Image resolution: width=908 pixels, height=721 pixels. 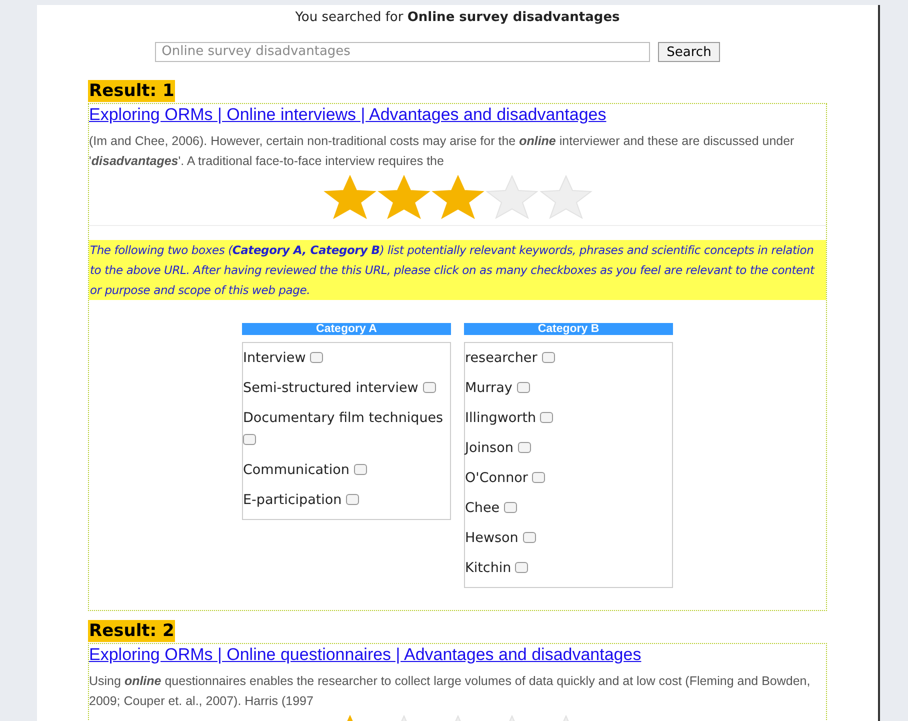 I want to click on keyword-option: Documentary film techniques, so click(x=346, y=428).